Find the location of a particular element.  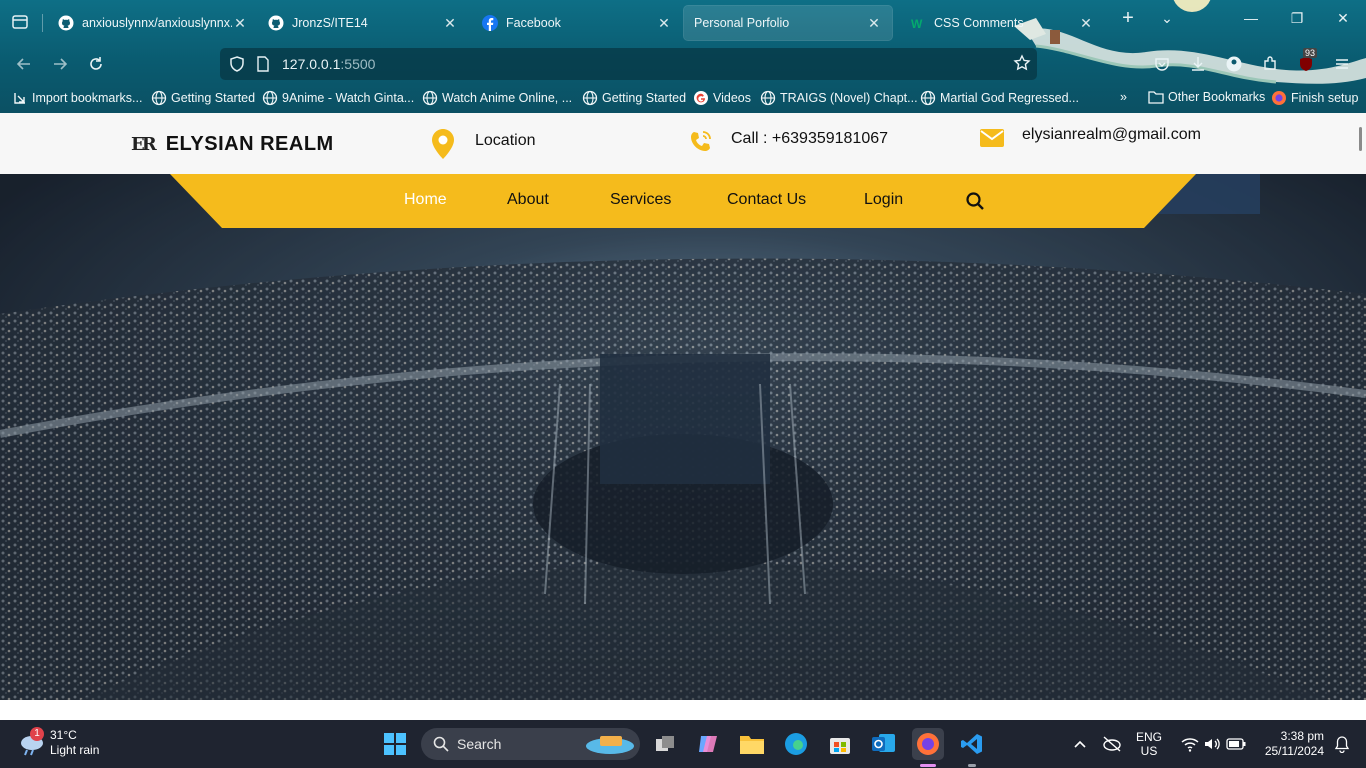

minimize-icon: — is located at coordinates (1251, 22).